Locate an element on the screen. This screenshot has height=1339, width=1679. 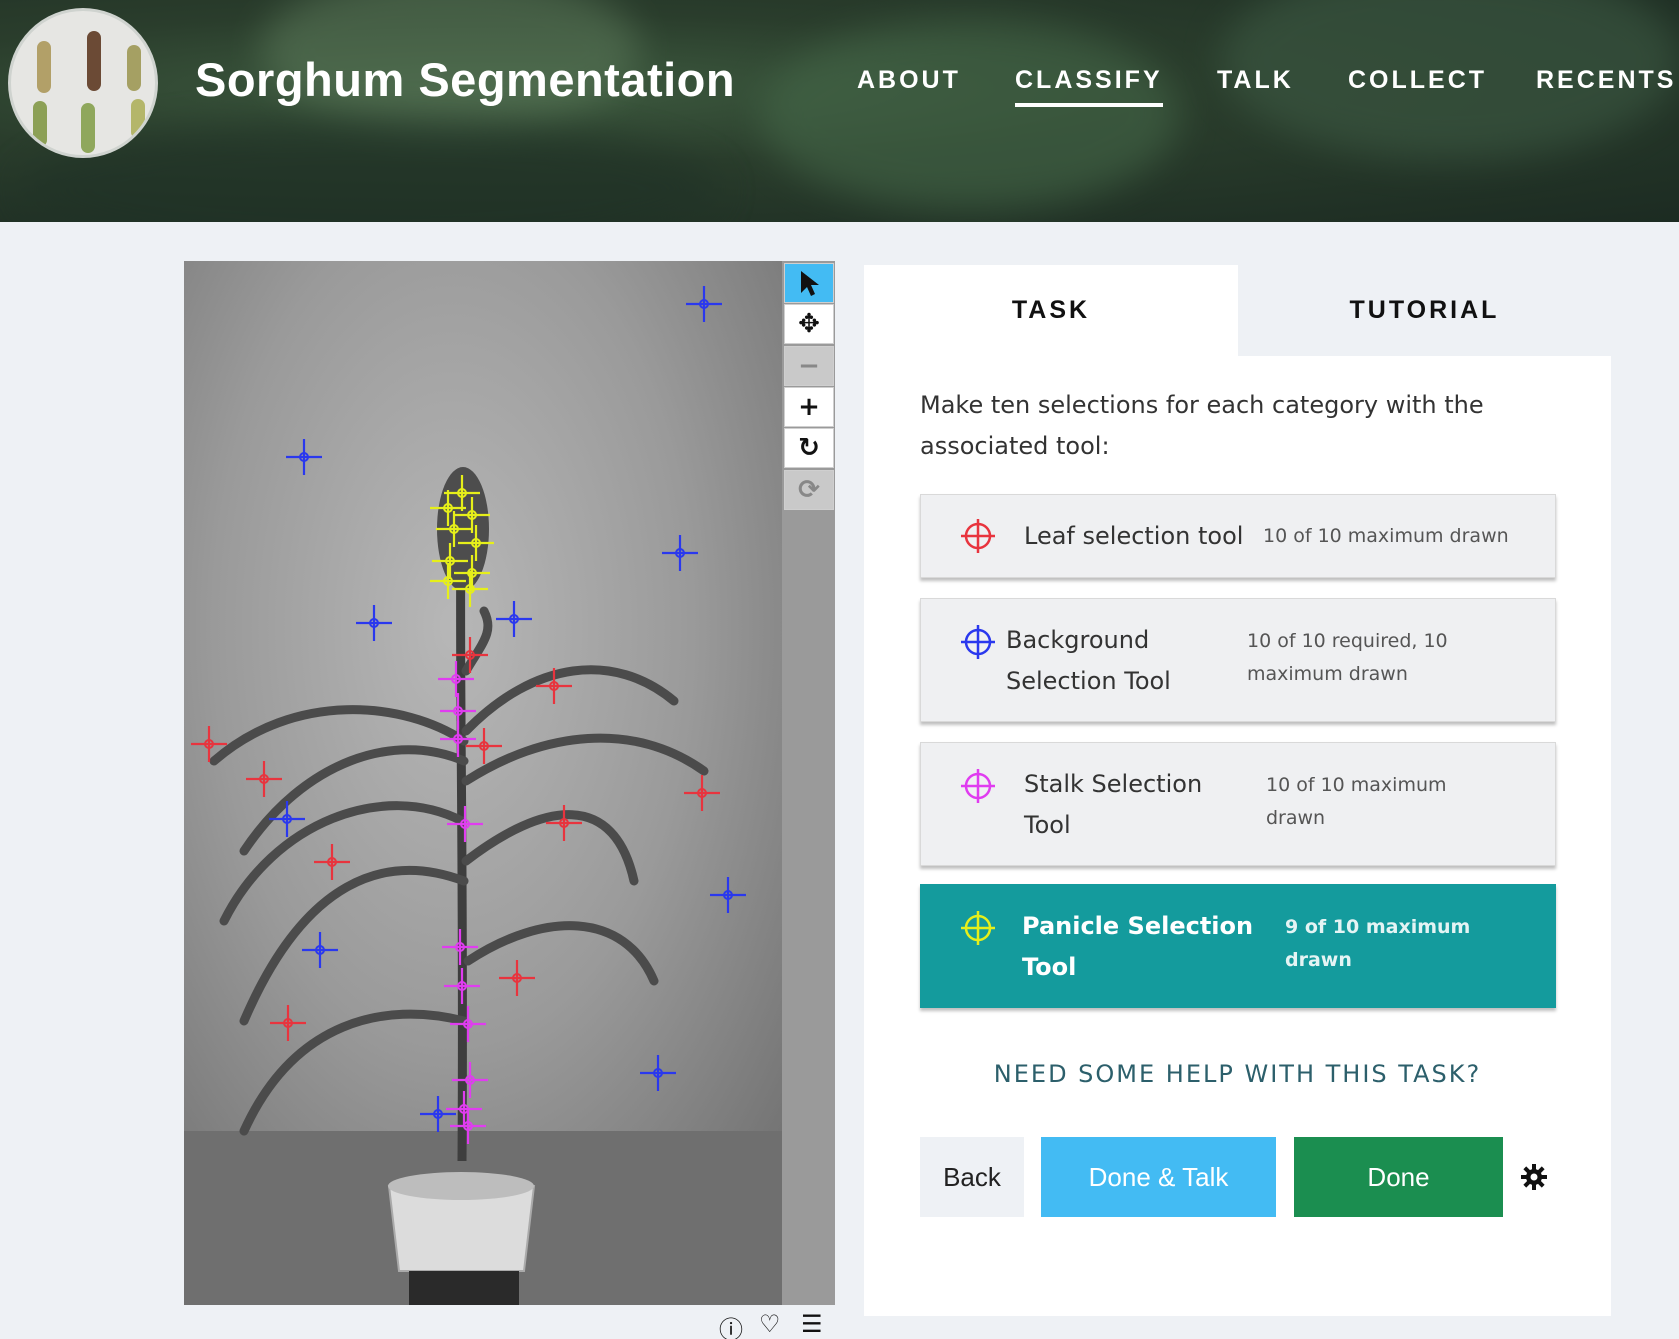
favorite-icon: ♡ is located at coordinates (770, 1324).